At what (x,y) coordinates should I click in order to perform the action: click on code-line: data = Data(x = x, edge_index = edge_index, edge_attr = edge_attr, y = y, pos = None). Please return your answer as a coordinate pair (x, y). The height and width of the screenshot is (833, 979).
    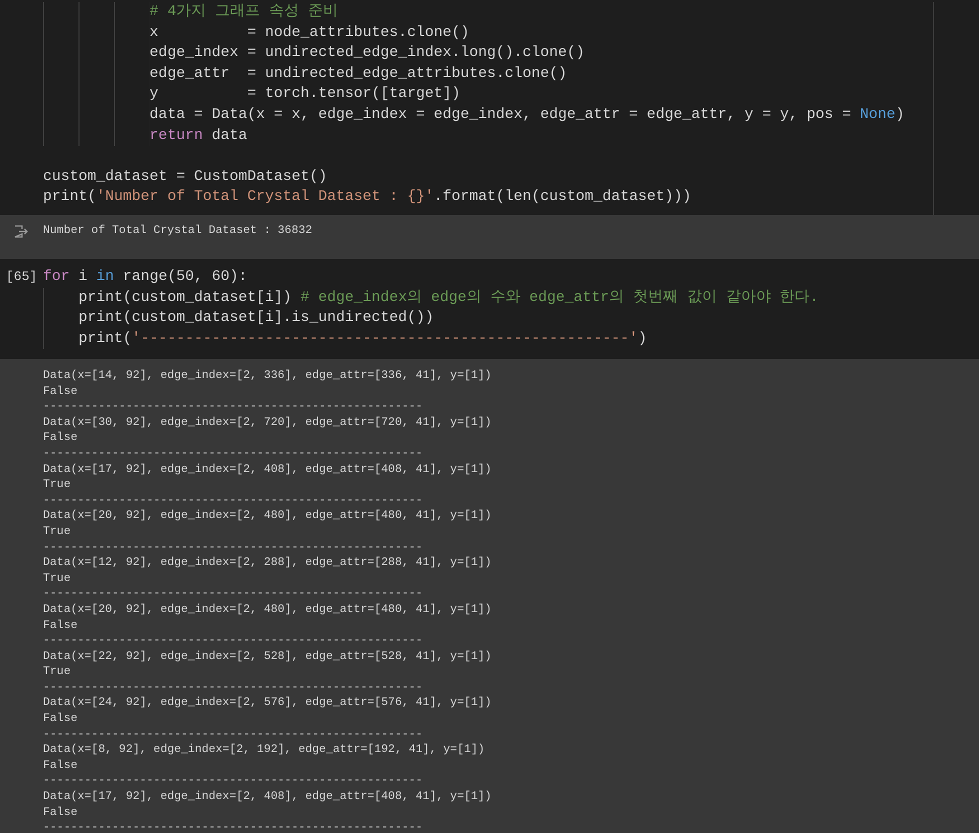
    Looking at the image, I should click on (526, 115).